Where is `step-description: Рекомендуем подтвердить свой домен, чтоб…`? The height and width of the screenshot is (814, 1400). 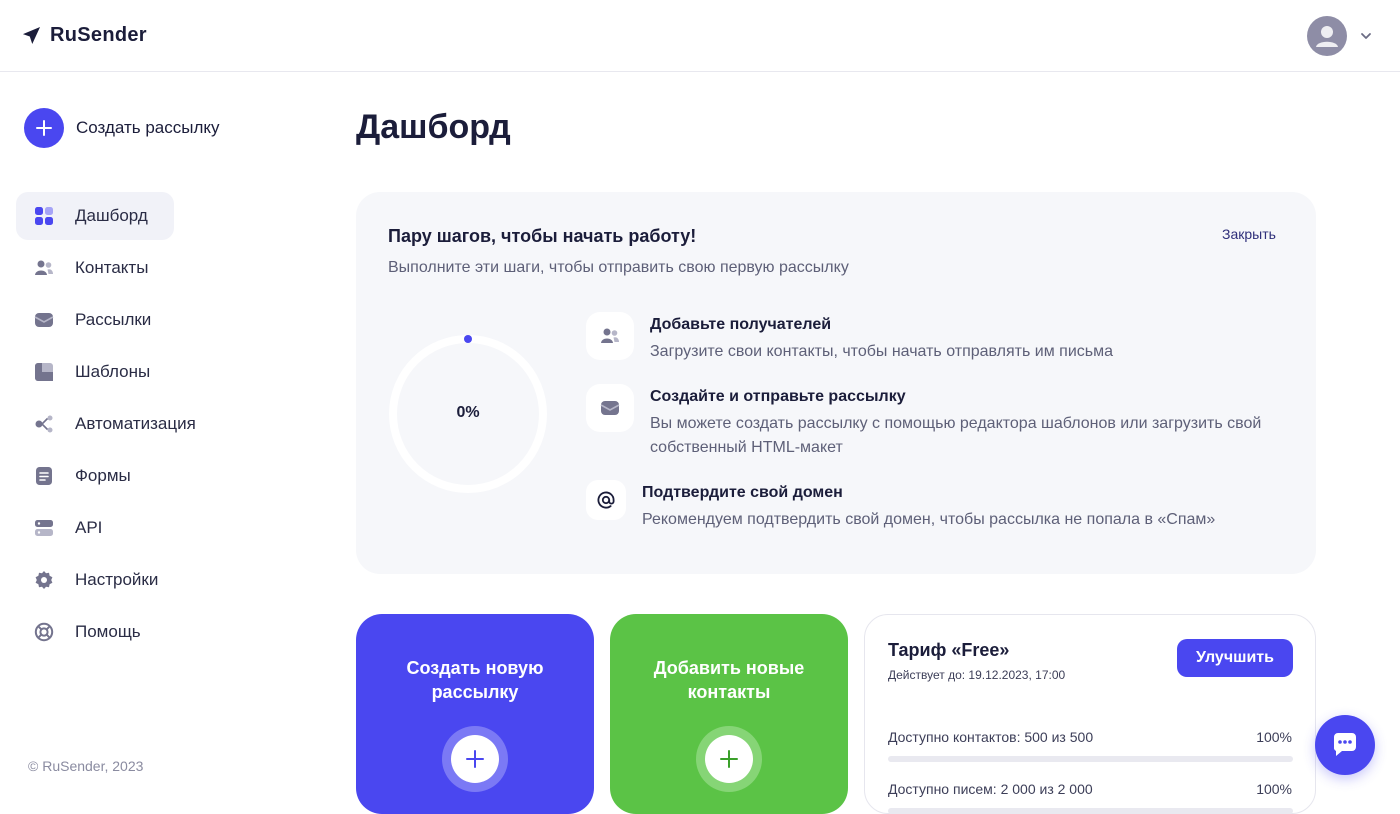 step-description: Рекомендуем подтвердить свой домен, чтоб… is located at coordinates (929, 519).